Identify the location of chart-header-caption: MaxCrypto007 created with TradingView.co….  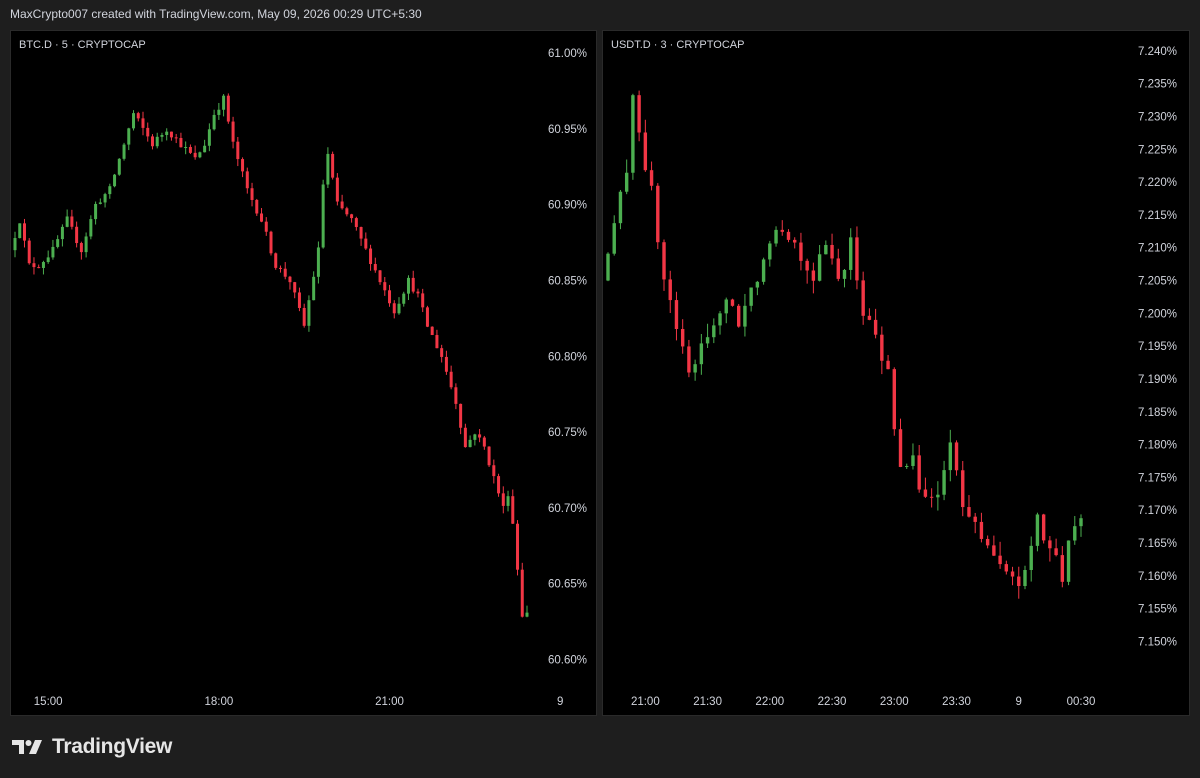
(216, 14).